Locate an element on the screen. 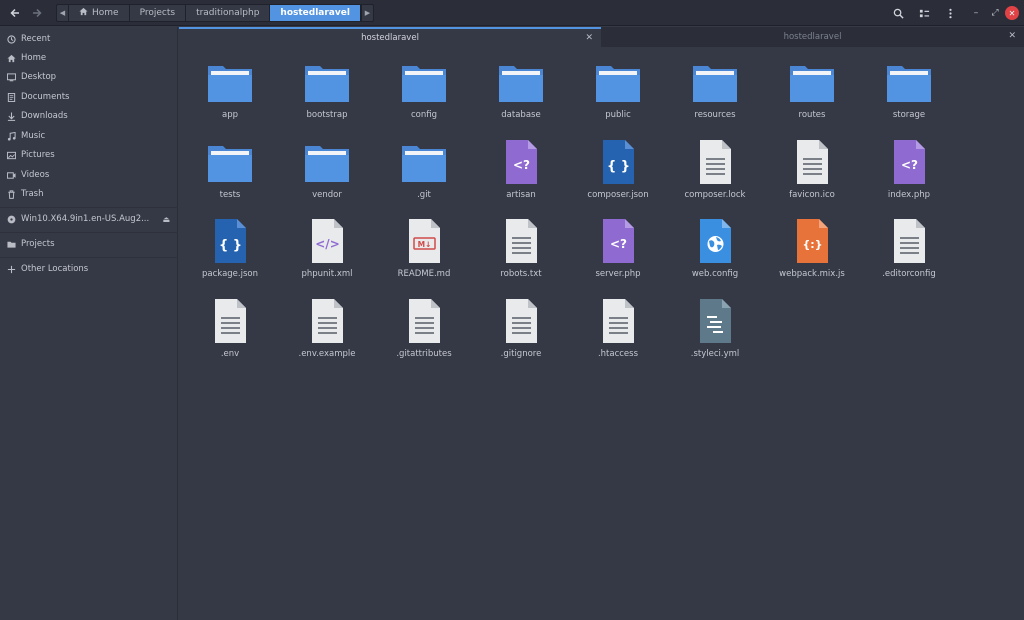  maximize-button: ⤢ is located at coordinates (995, 13).